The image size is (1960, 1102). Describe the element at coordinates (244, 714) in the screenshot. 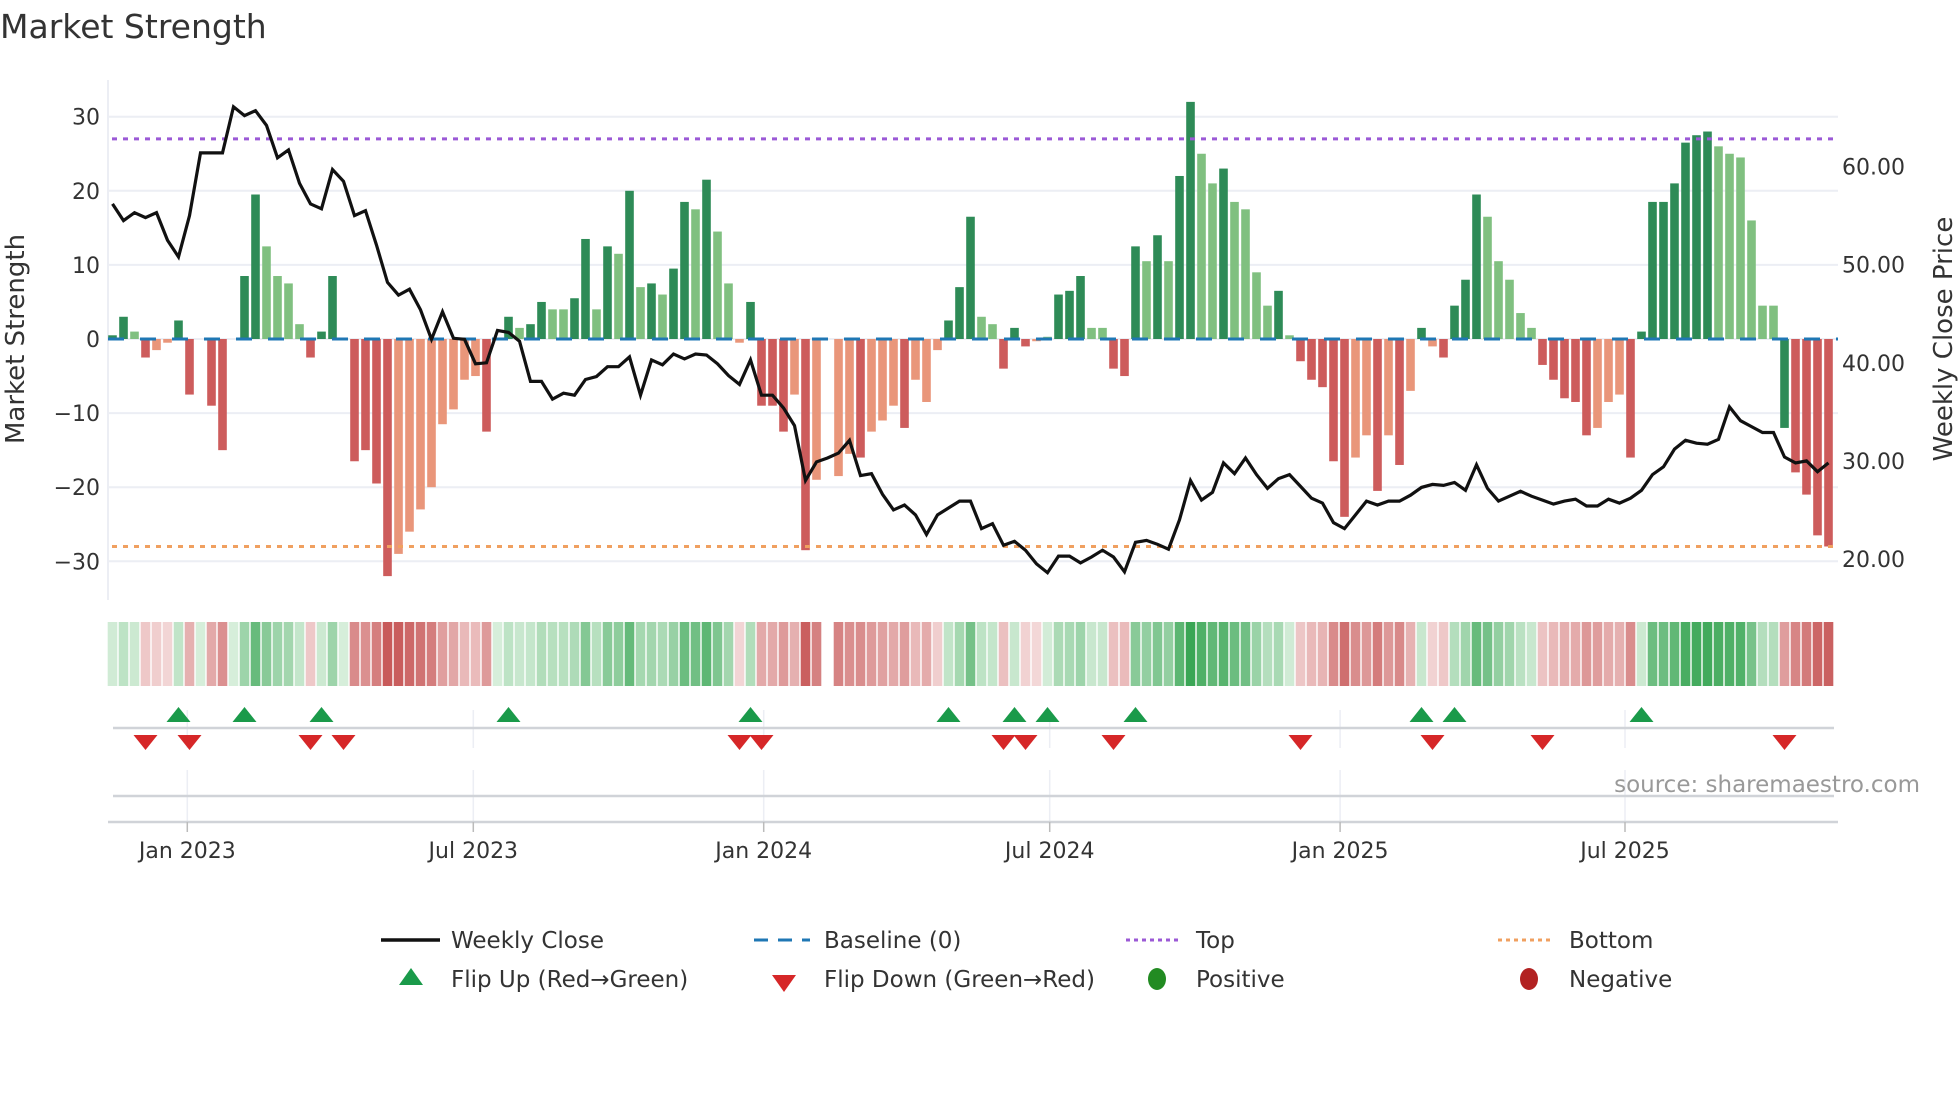

I see `flip-up-icon` at that location.